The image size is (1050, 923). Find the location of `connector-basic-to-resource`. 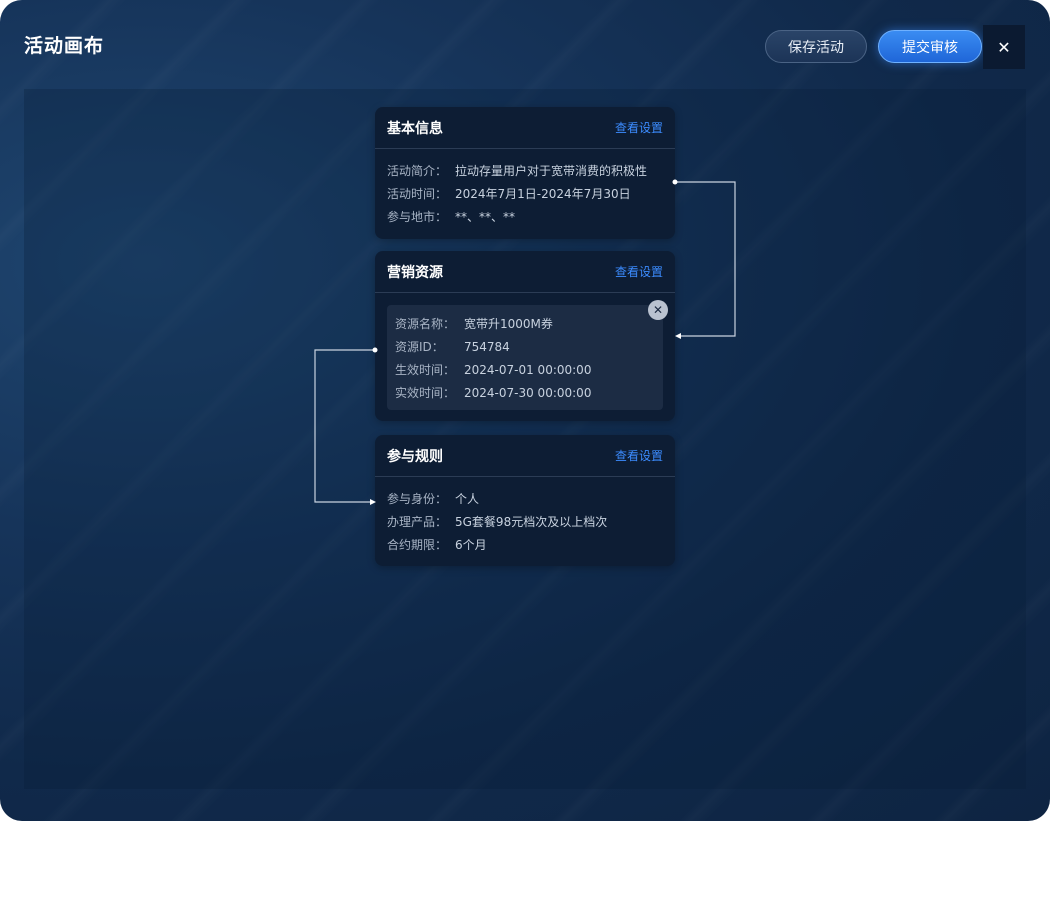

connector-basic-to-resource is located at coordinates (704, 259).